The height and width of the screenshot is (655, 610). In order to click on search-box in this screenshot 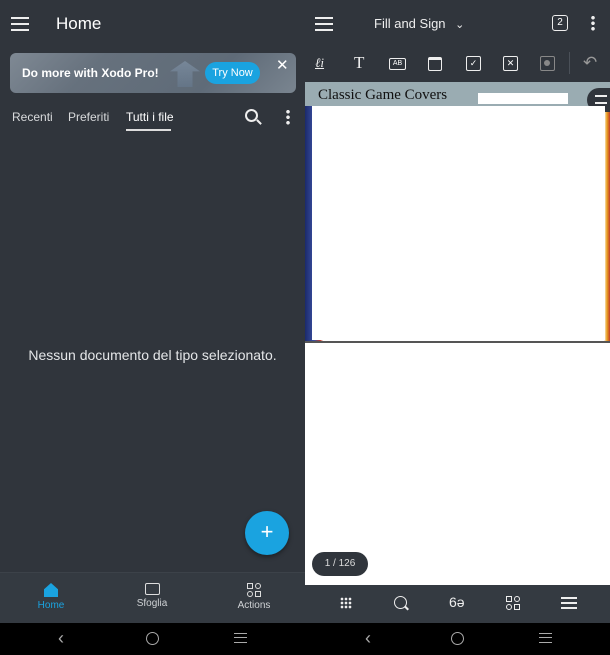, I will do `click(523, 98)`.